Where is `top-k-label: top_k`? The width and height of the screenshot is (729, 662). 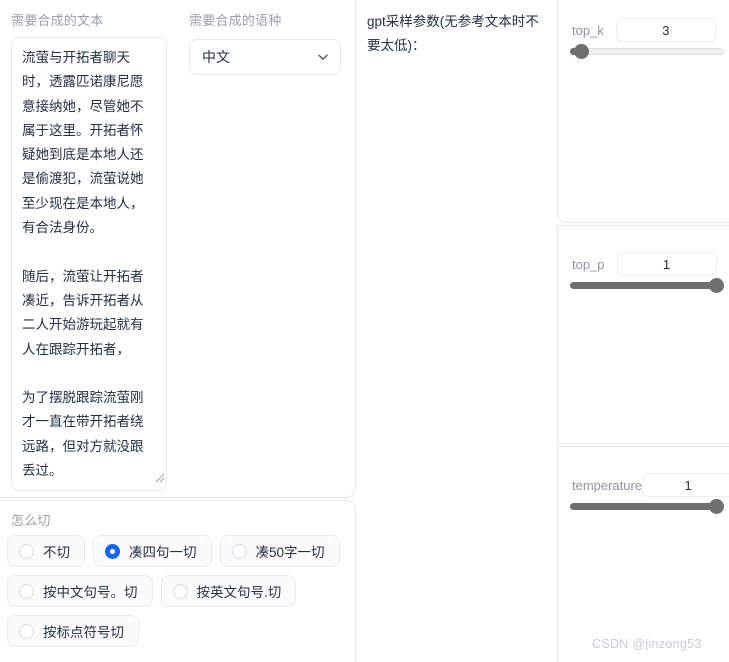 top-k-label: top_k is located at coordinates (588, 30).